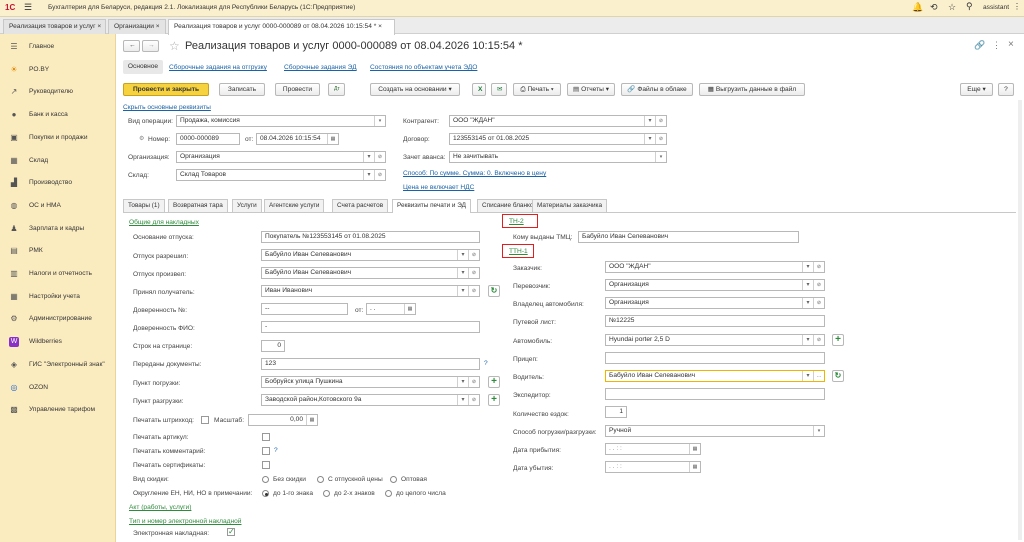 The height and width of the screenshot is (542, 1024). I want to click on upload-button: ▦ Выгрузить данные в файл, so click(752, 89).